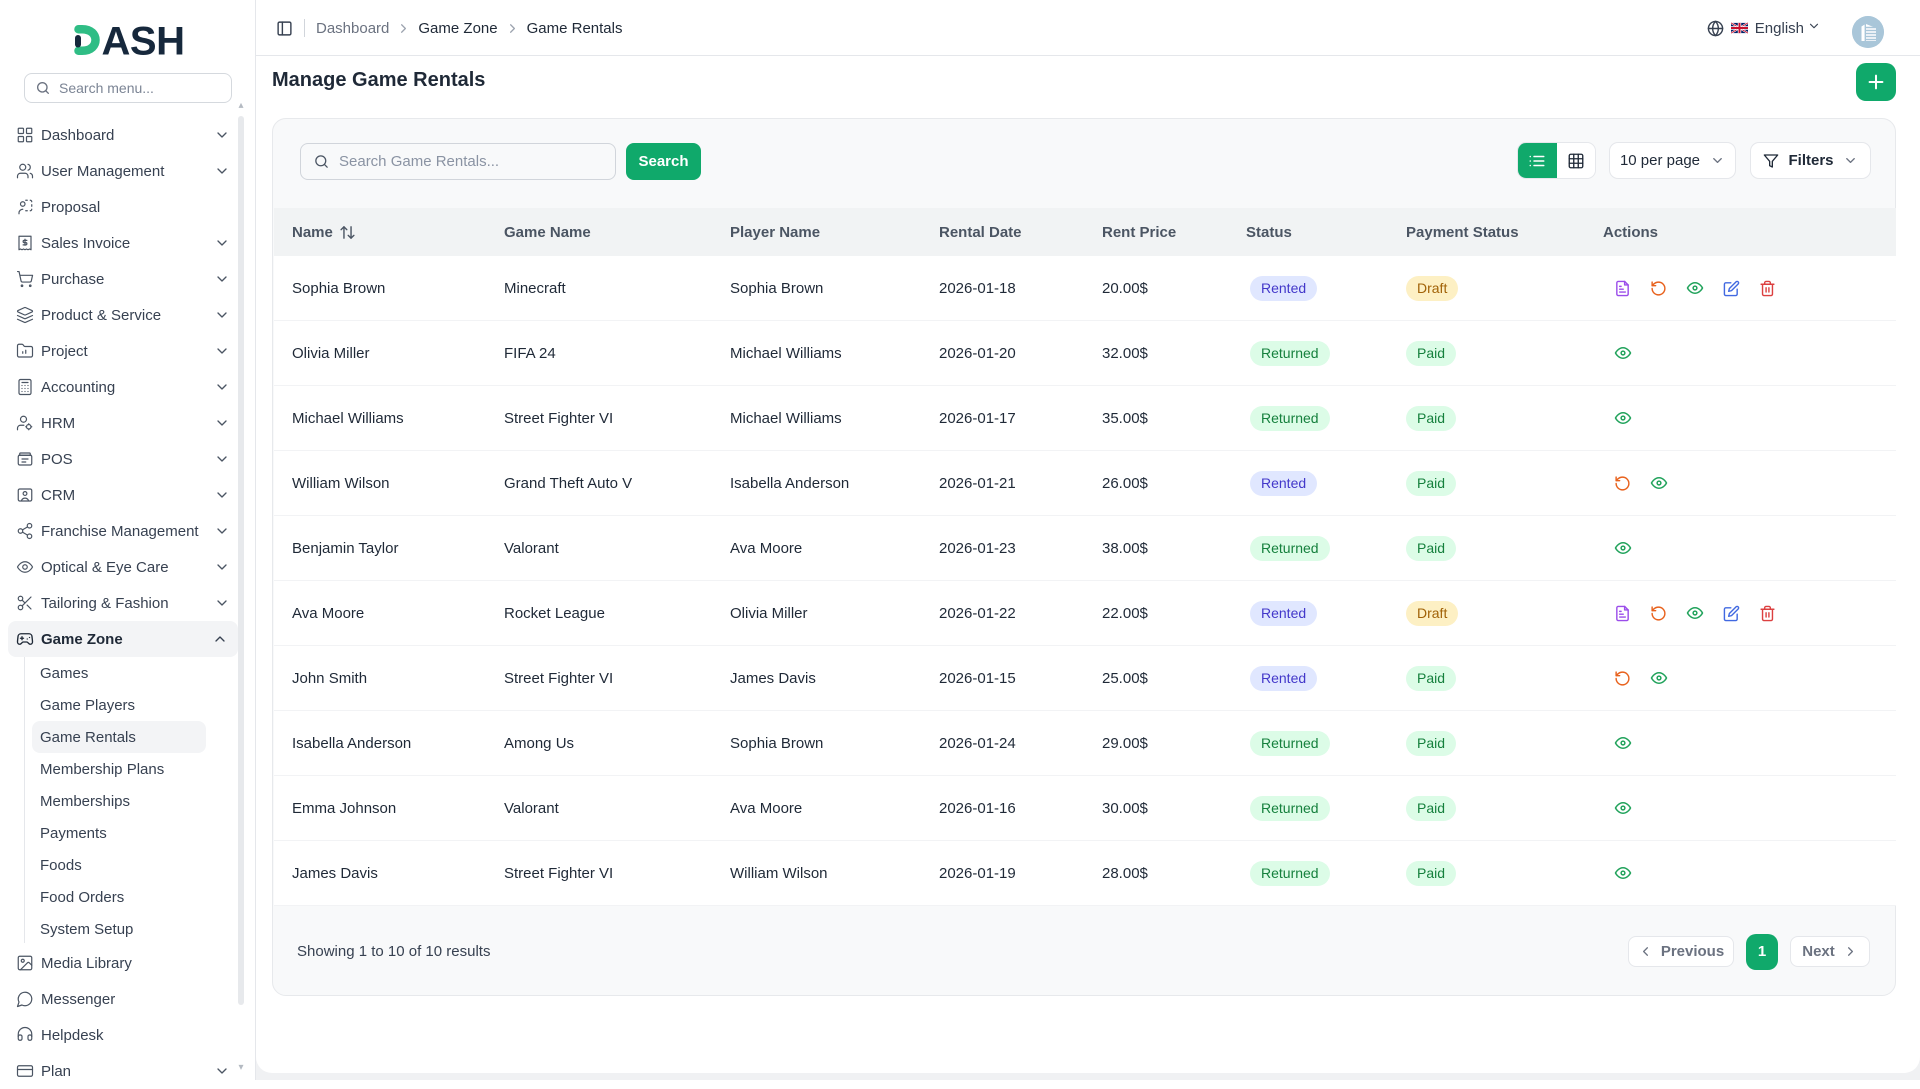  I want to click on svg-text: ASH, so click(143, 40).